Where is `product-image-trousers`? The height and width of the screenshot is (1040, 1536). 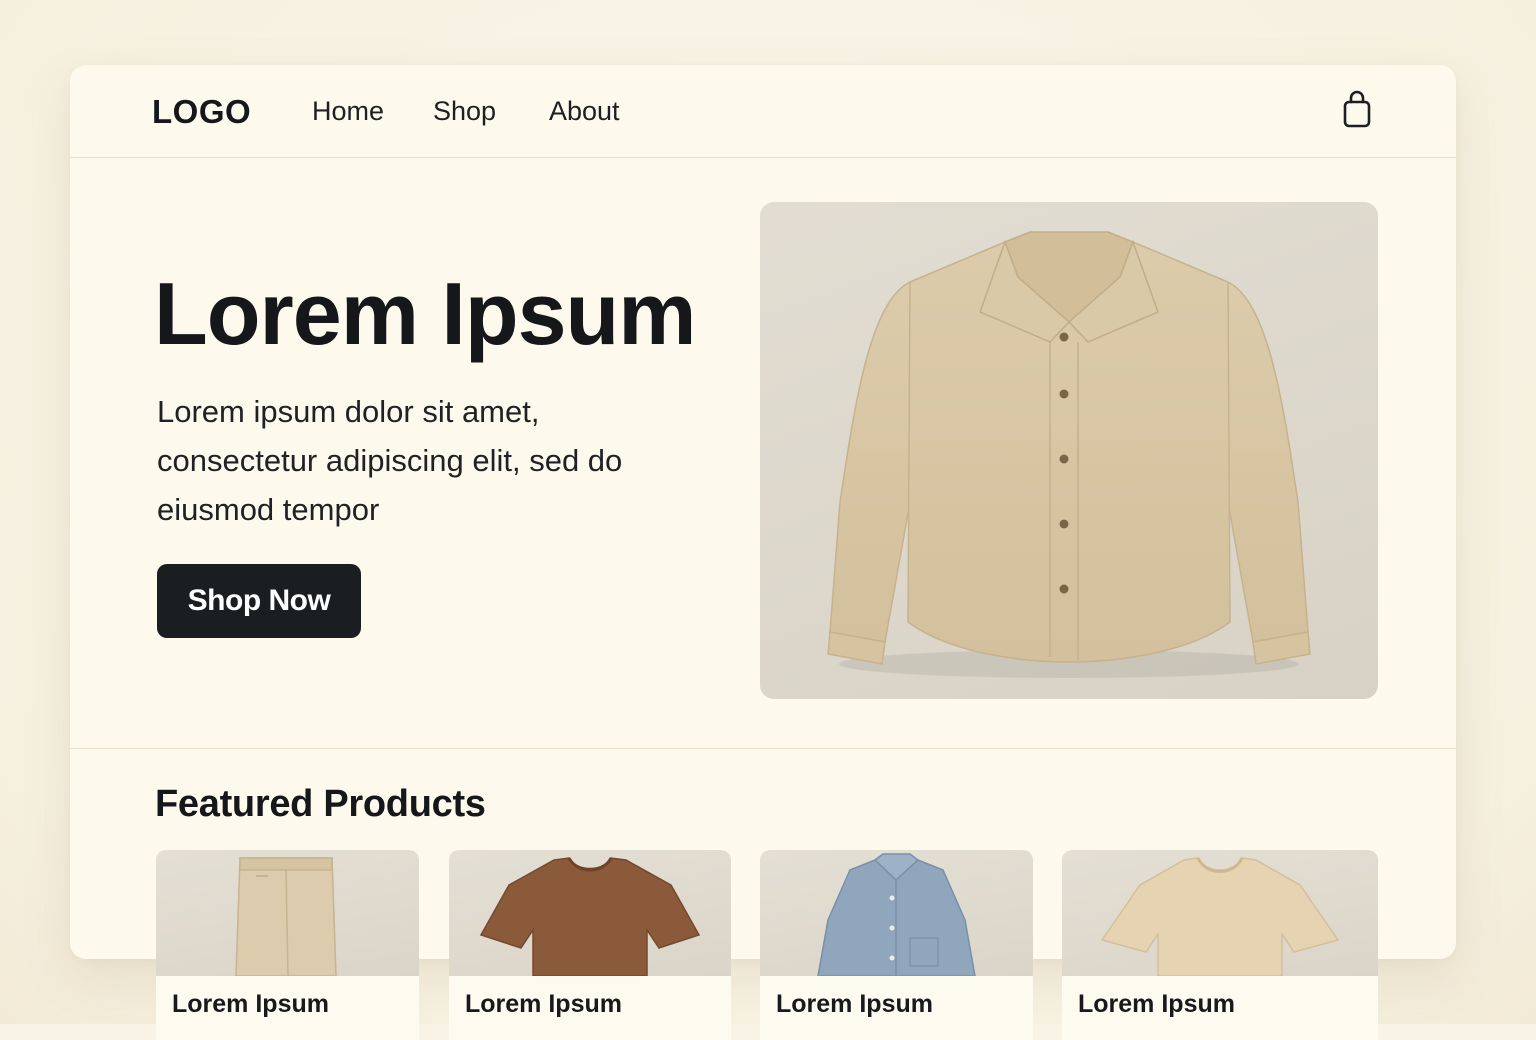 product-image-trousers is located at coordinates (287, 913).